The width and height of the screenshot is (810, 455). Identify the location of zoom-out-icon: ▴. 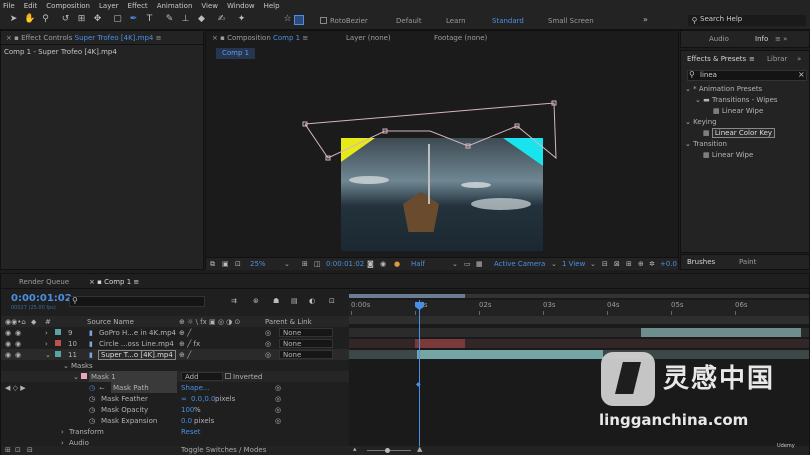
(355, 449).